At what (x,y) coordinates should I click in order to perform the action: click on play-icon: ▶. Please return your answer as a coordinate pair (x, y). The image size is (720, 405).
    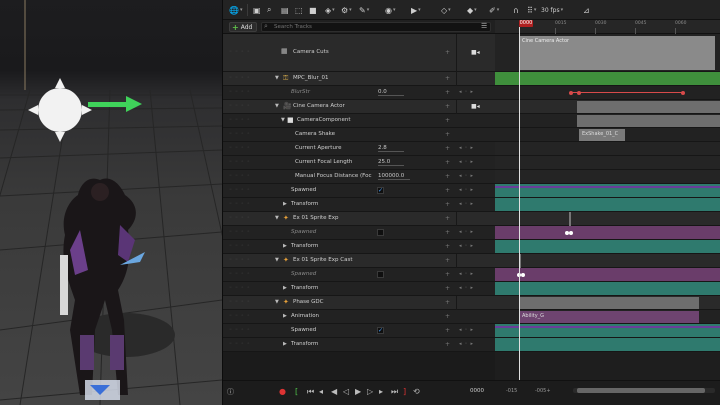
    Looking at the image, I should click on (358, 391).